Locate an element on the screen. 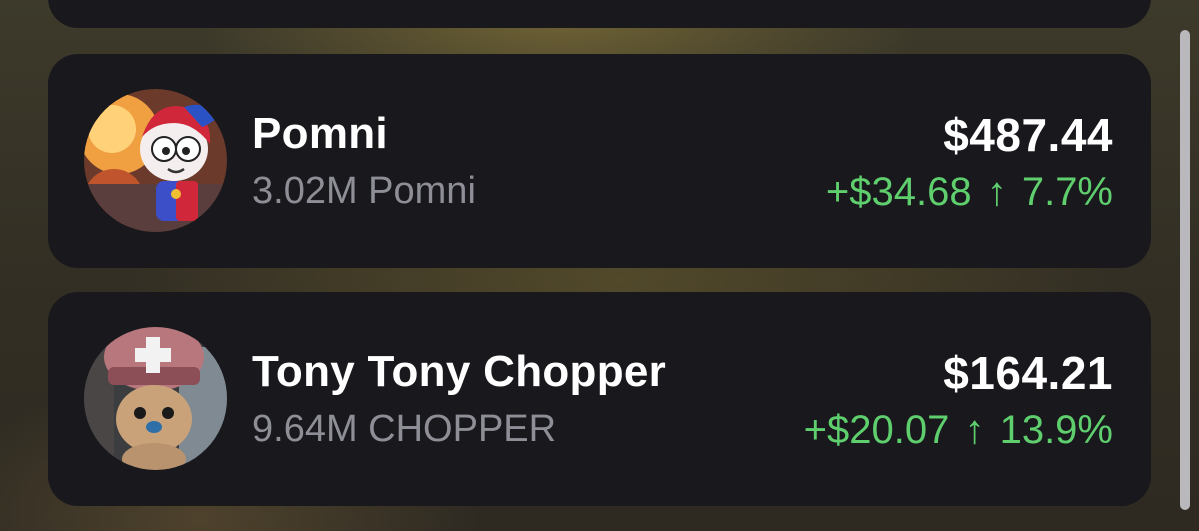  pomni-avatar is located at coordinates (155, 160).